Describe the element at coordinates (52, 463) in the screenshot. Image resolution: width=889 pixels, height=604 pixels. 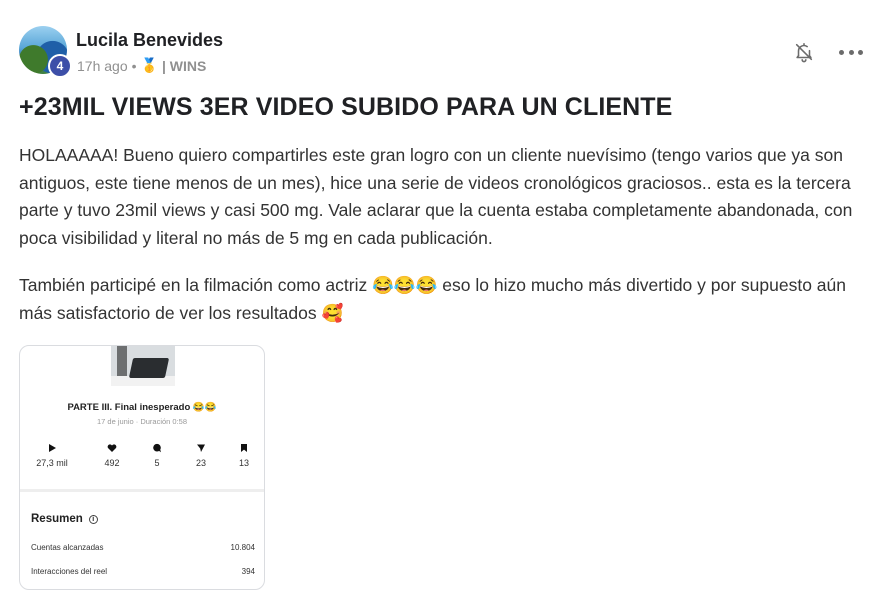
I see `stat-plays-value: 27,3 mil` at that location.